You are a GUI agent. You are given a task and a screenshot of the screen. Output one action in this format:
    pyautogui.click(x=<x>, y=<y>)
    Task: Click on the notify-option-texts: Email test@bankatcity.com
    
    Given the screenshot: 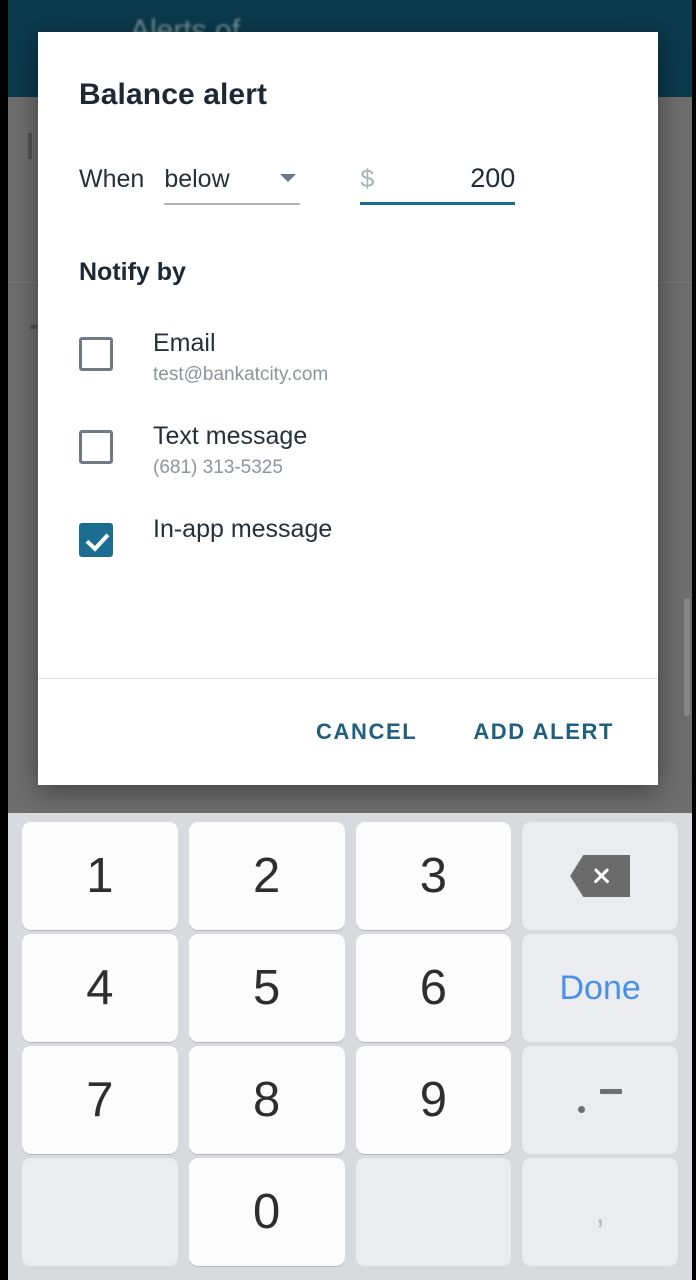 What is the action you would take?
    pyautogui.click(x=240, y=357)
    